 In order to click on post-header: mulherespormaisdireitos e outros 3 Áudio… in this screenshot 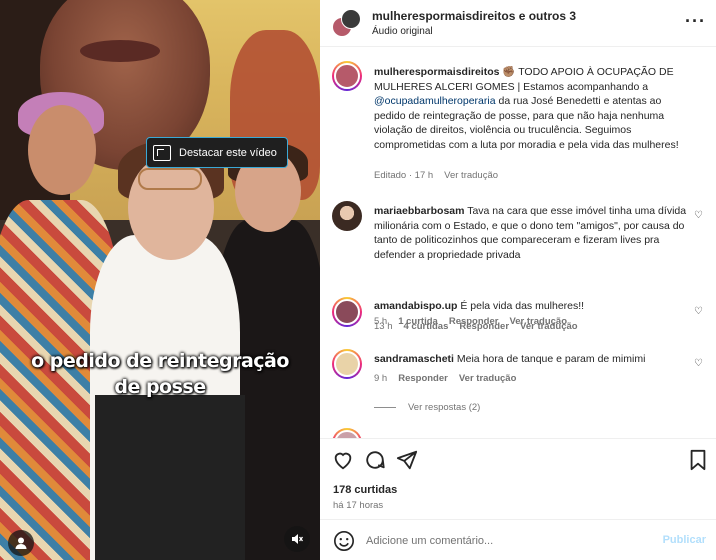, I will do `click(518, 23)`.